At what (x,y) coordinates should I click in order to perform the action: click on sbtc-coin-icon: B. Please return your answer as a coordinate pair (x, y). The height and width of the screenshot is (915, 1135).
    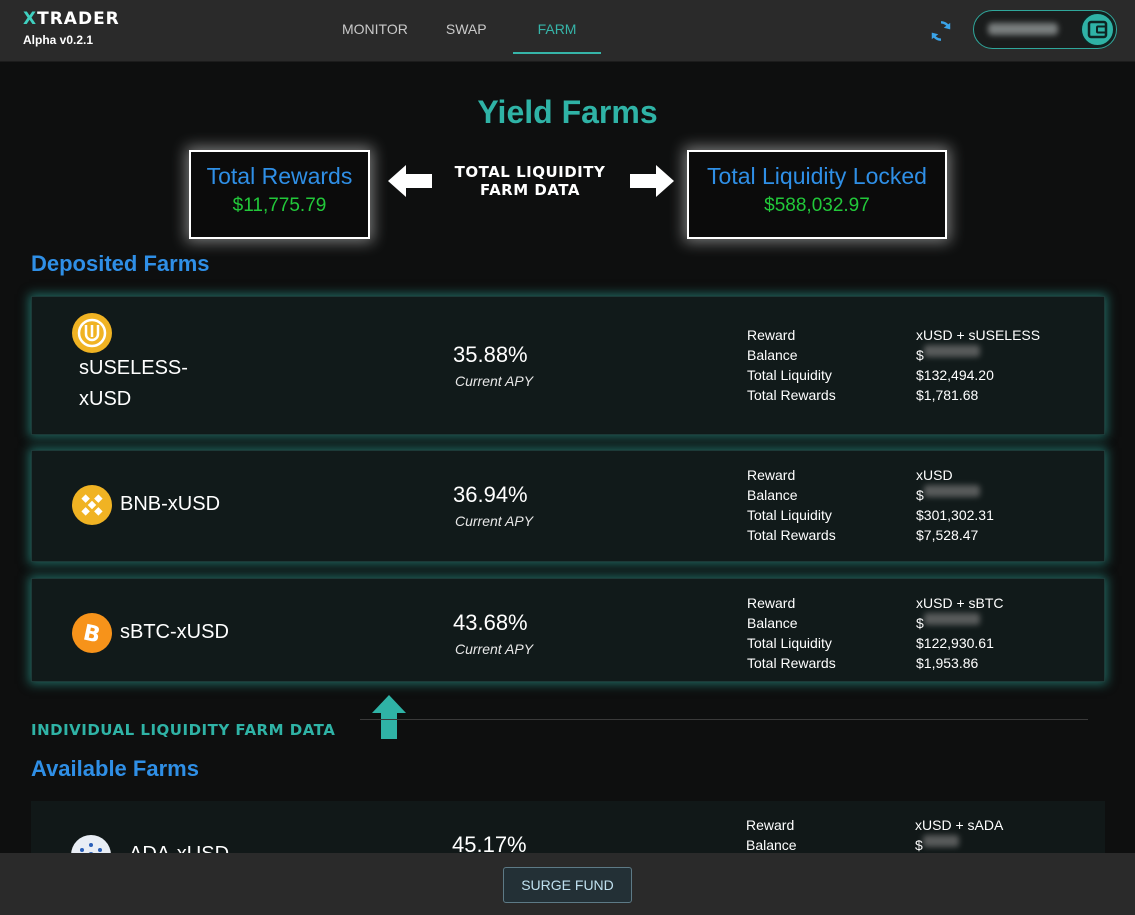
    Looking at the image, I should click on (92, 633).